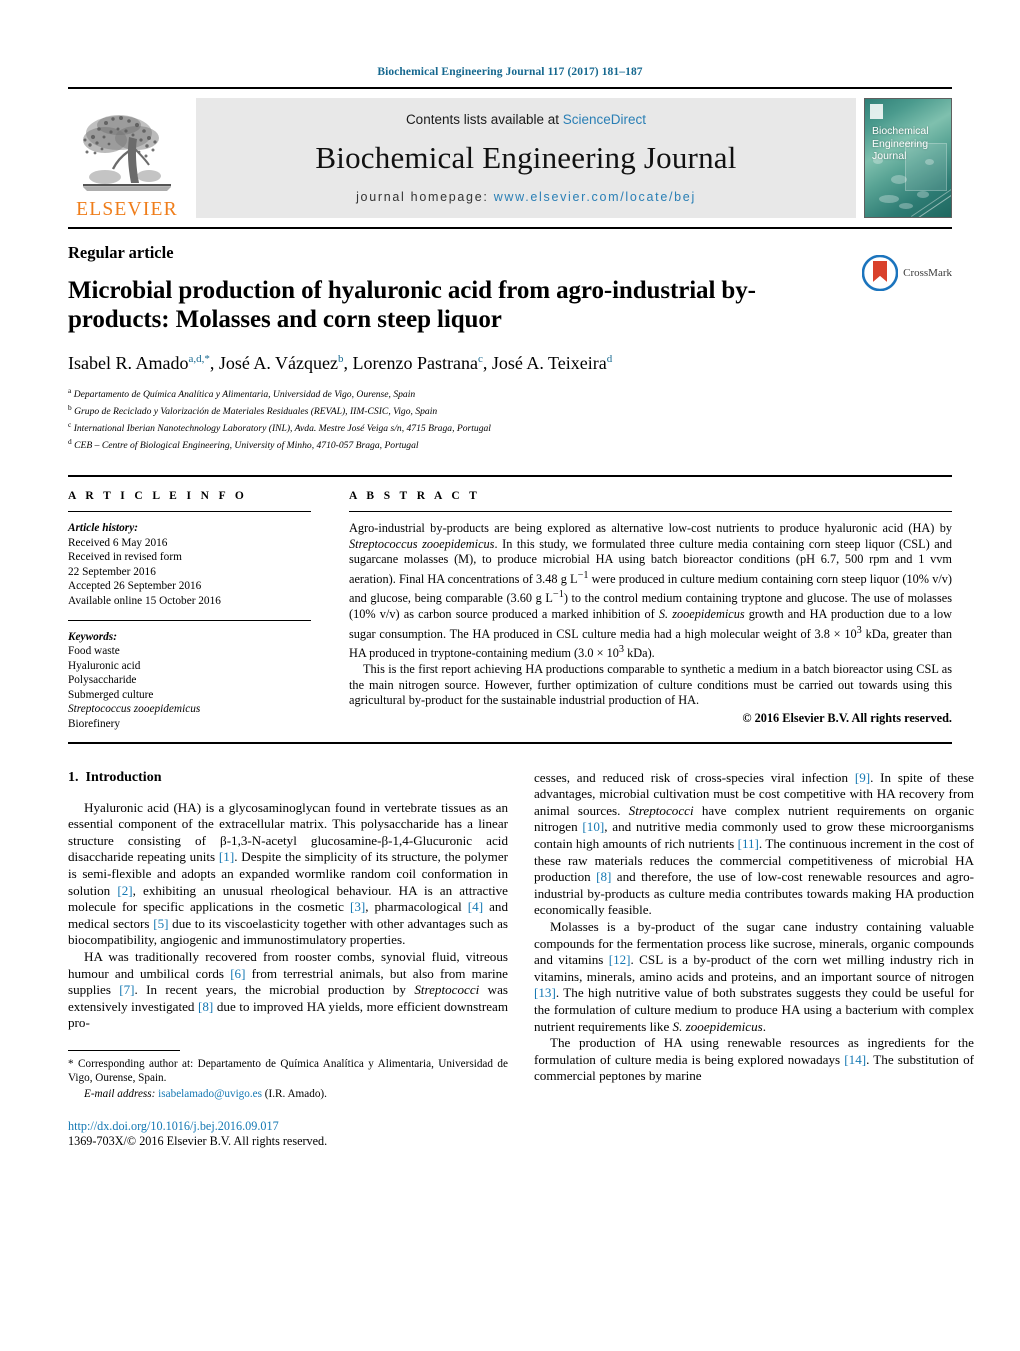  Describe the element at coordinates (124, 1050) in the screenshot. I see `footnote-rule` at that location.